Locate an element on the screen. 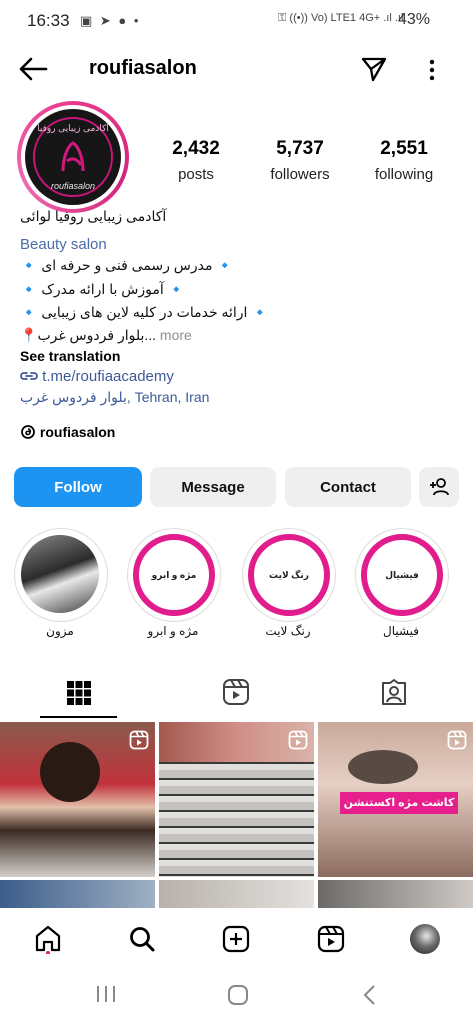 The image size is (473, 1024). highlight-cover-text: فیشیال is located at coordinates (402, 574).